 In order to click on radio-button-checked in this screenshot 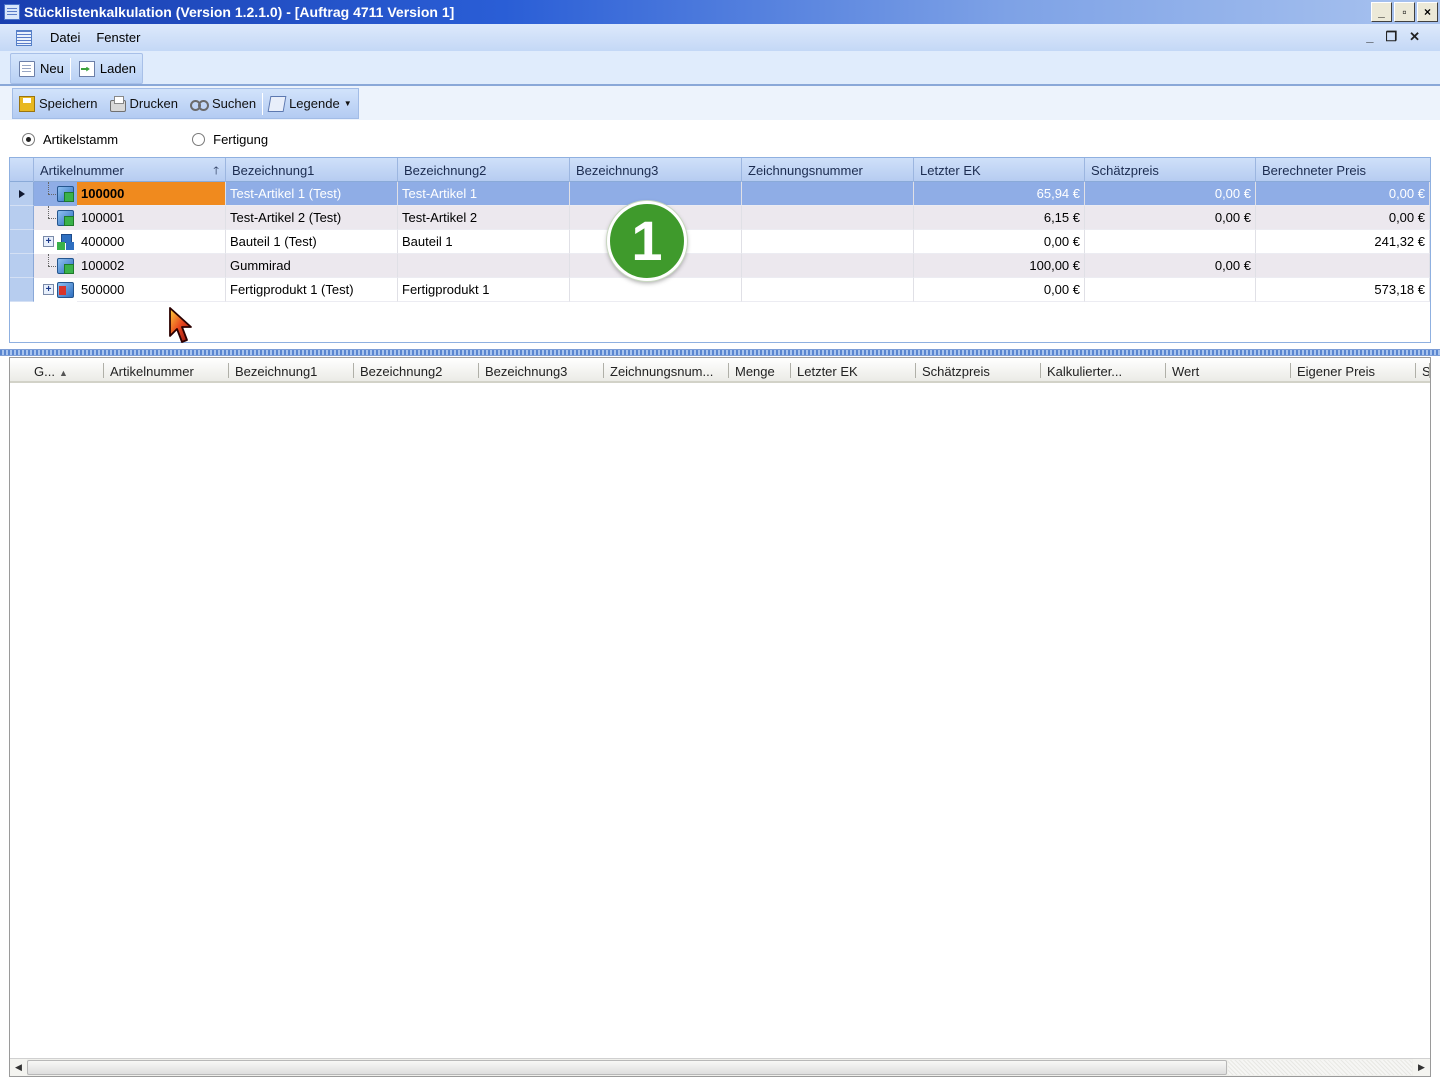, I will do `click(28, 139)`.